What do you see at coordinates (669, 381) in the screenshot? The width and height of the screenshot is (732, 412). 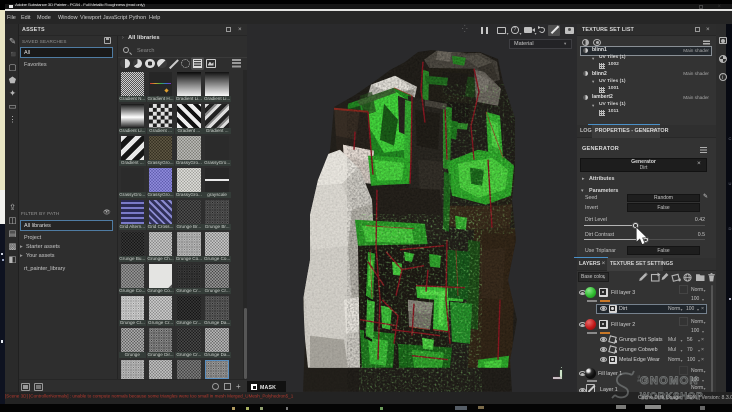 I see `svg-text: GNOMON` at bounding box center [669, 381].